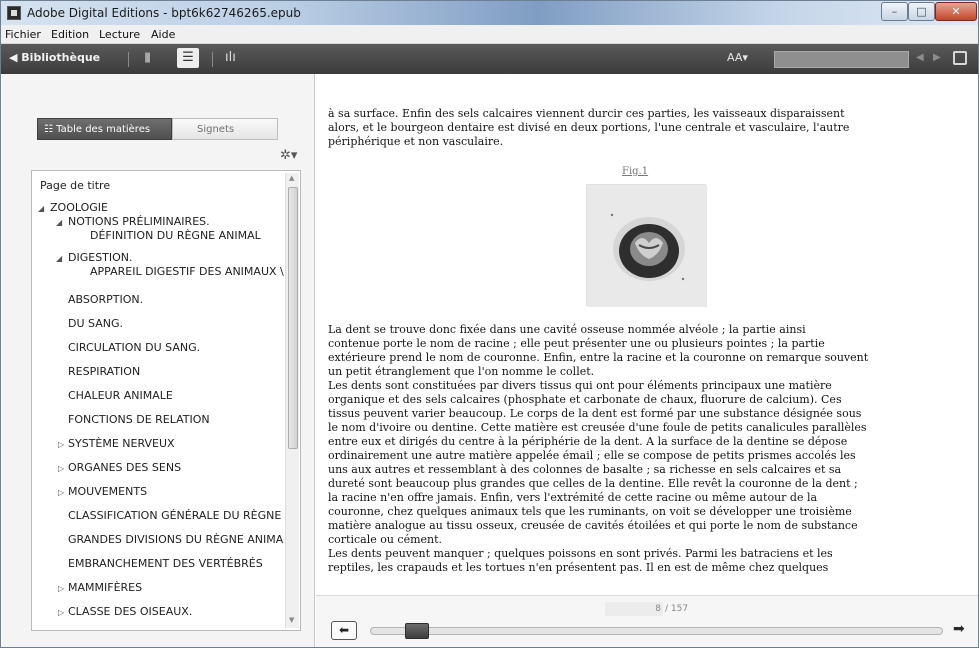 The image size is (979, 648). Describe the element at coordinates (105, 587) in the screenshot. I see `toc-item-mammiferes: MAMMIFÈRES` at that location.